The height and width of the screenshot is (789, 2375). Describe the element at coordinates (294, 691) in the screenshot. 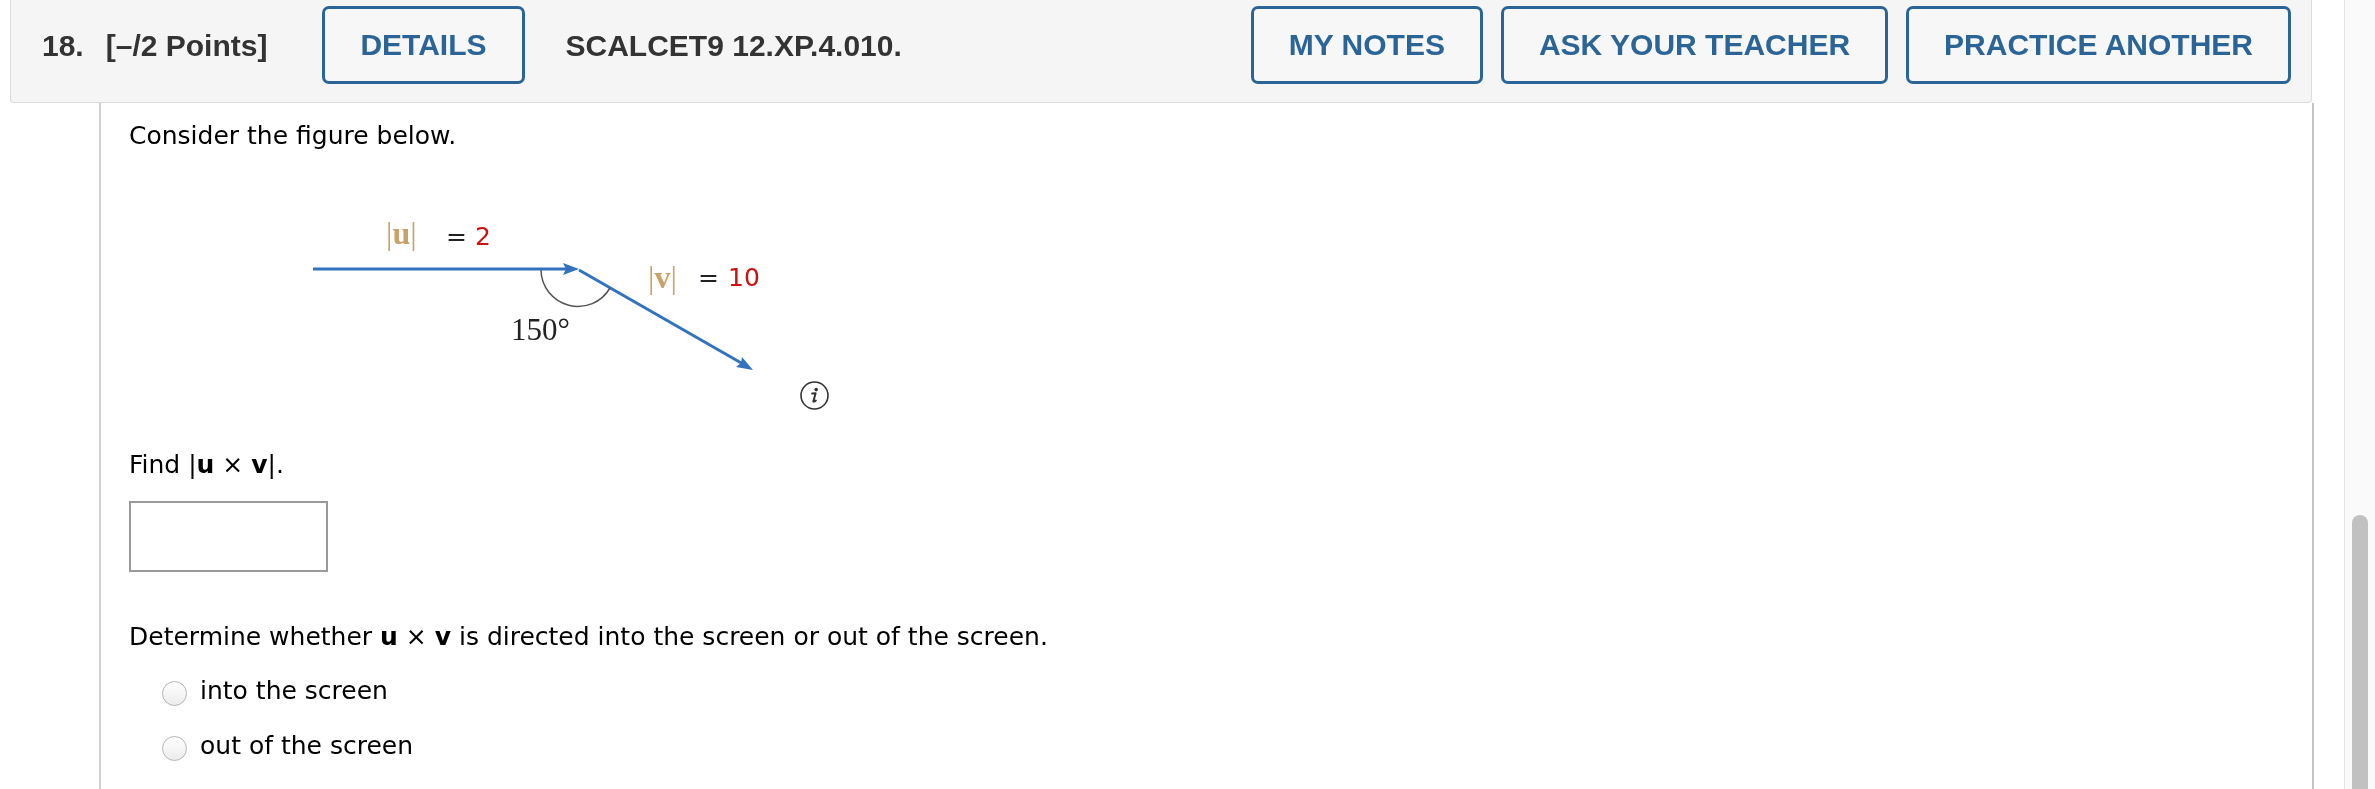

I see `option-label: into the screen` at that location.